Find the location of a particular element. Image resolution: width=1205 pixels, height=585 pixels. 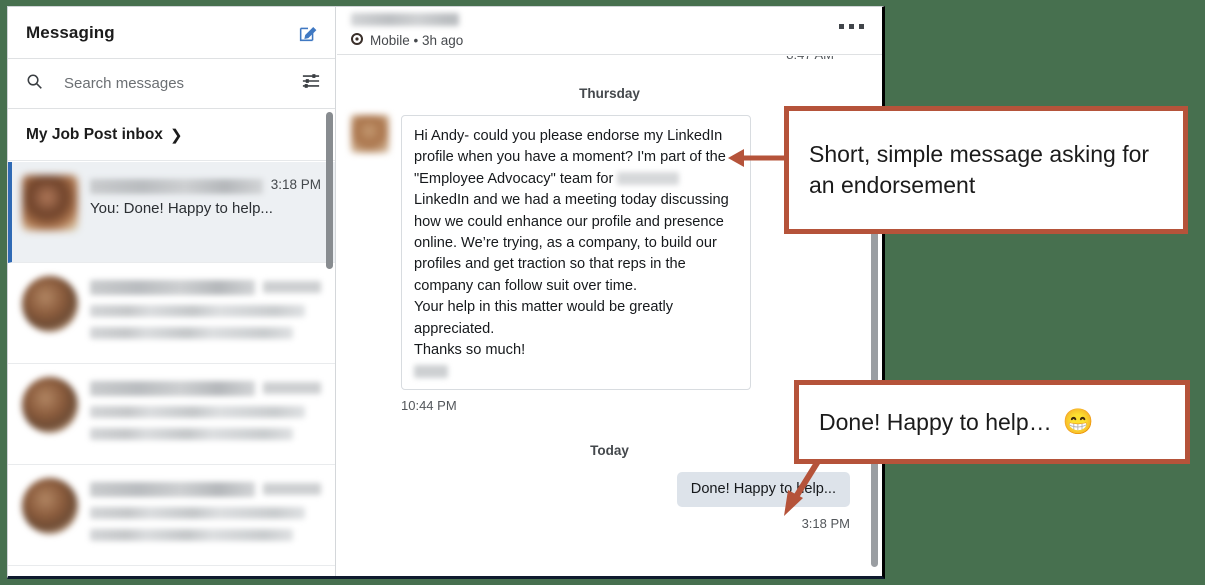

annotation-callout-reply: Done! Happy to help… 😁 is located at coordinates (992, 422).